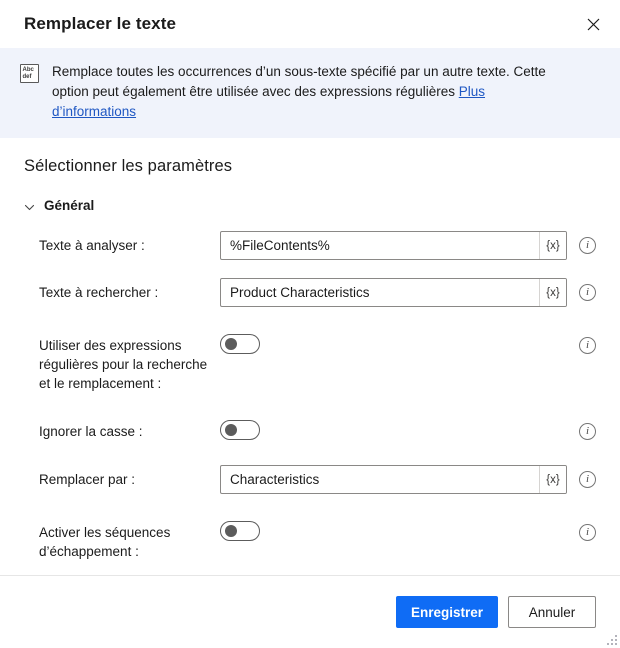 This screenshot has width=620, height=648. I want to click on group-title-general: Général, so click(69, 205).